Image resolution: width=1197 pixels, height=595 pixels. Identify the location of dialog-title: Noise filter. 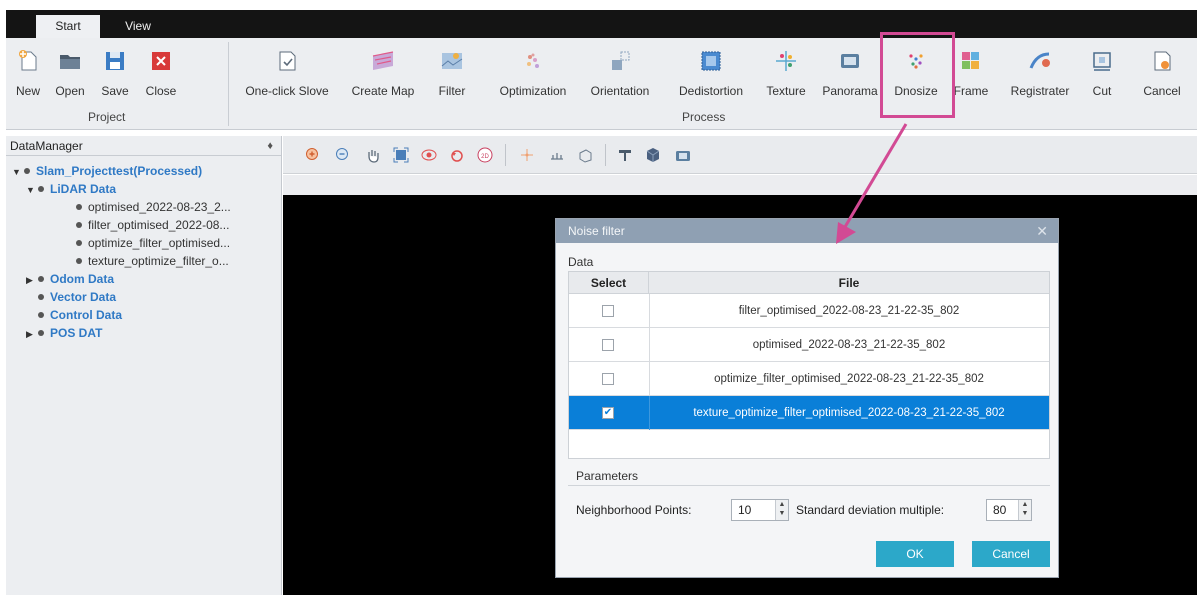
(596, 231).